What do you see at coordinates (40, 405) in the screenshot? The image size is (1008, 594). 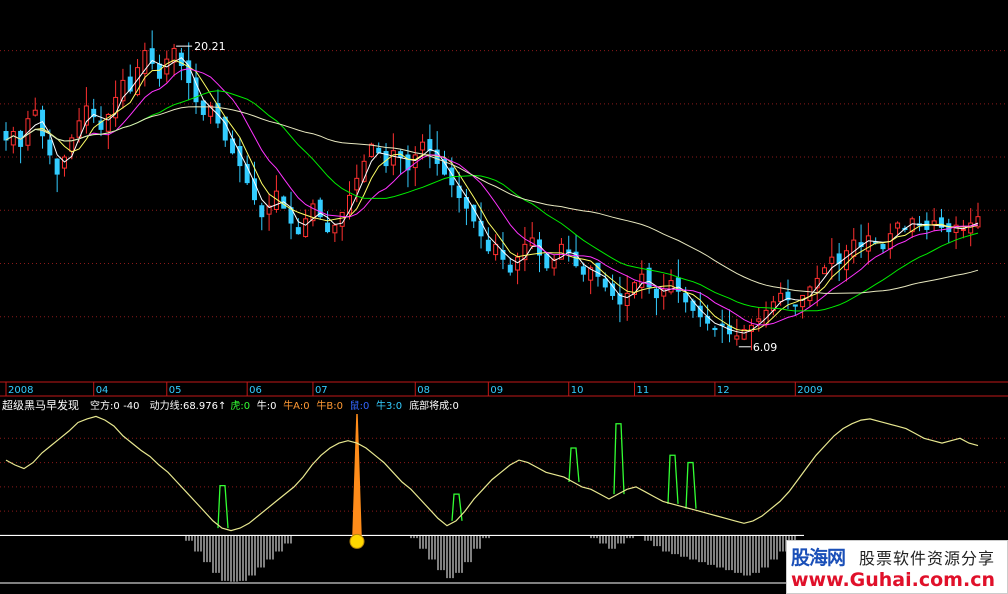 I see `indicator-title: 超级黑马早发现` at bounding box center [40, 405].